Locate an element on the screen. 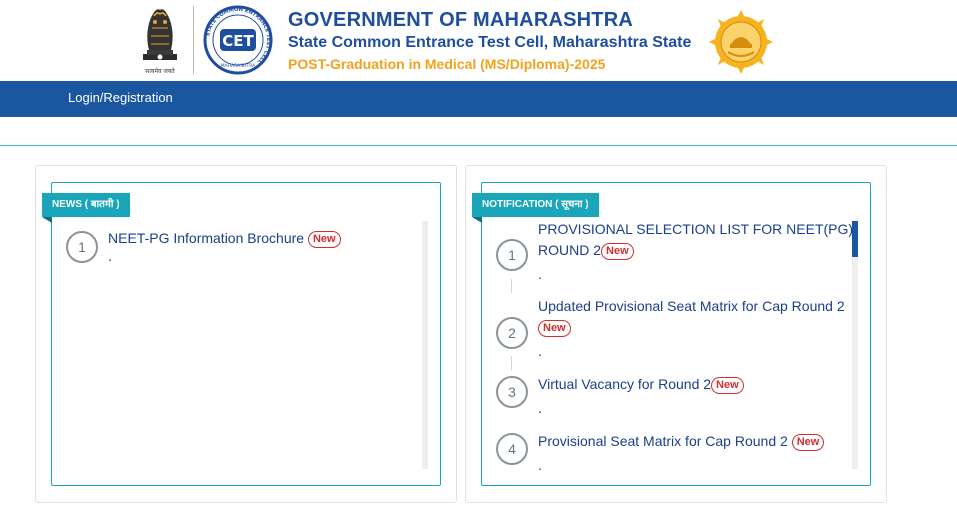 Image resolution: width=957 pixels, height=513 pixels. notification-item-text: Virtual Vacancy for Round 2 New . is located at coordinates (697, 394).